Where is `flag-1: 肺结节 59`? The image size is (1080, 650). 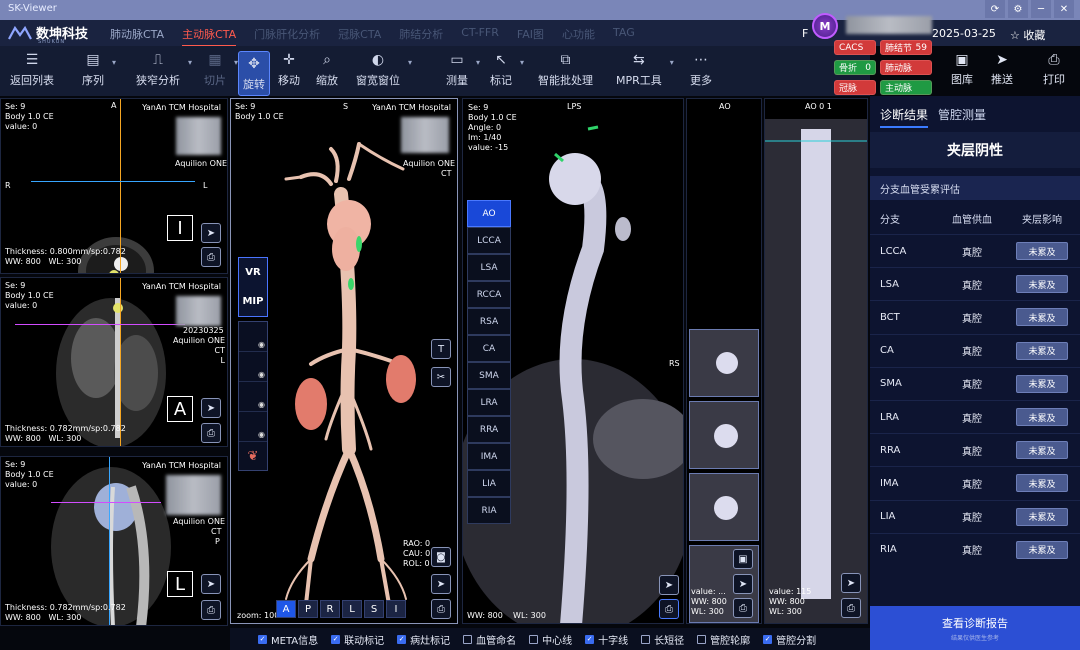 flag-1: 肺结节 59 is located at coordinates (906, 47).